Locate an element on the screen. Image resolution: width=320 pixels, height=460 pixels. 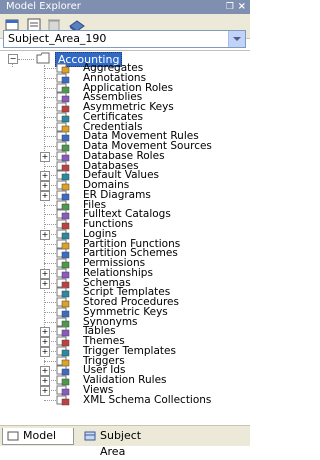
tab-subject-area: Subject Area is located at coordinates (124, 443).